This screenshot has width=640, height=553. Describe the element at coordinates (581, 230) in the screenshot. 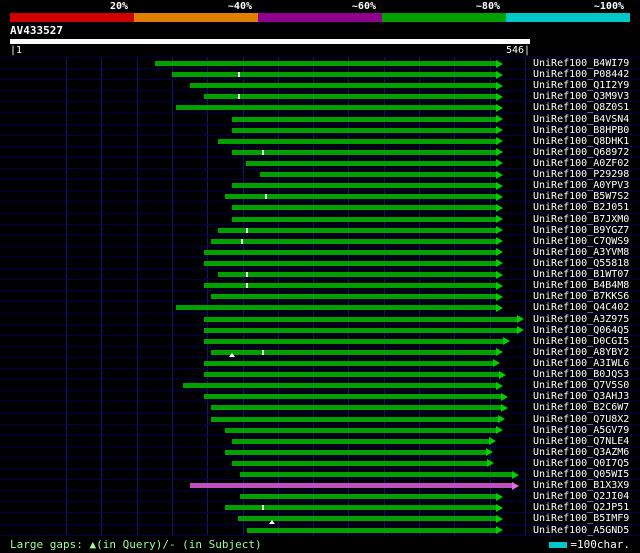

I see `hit-label-link: UniRef100_B9YGZ7` at that location.